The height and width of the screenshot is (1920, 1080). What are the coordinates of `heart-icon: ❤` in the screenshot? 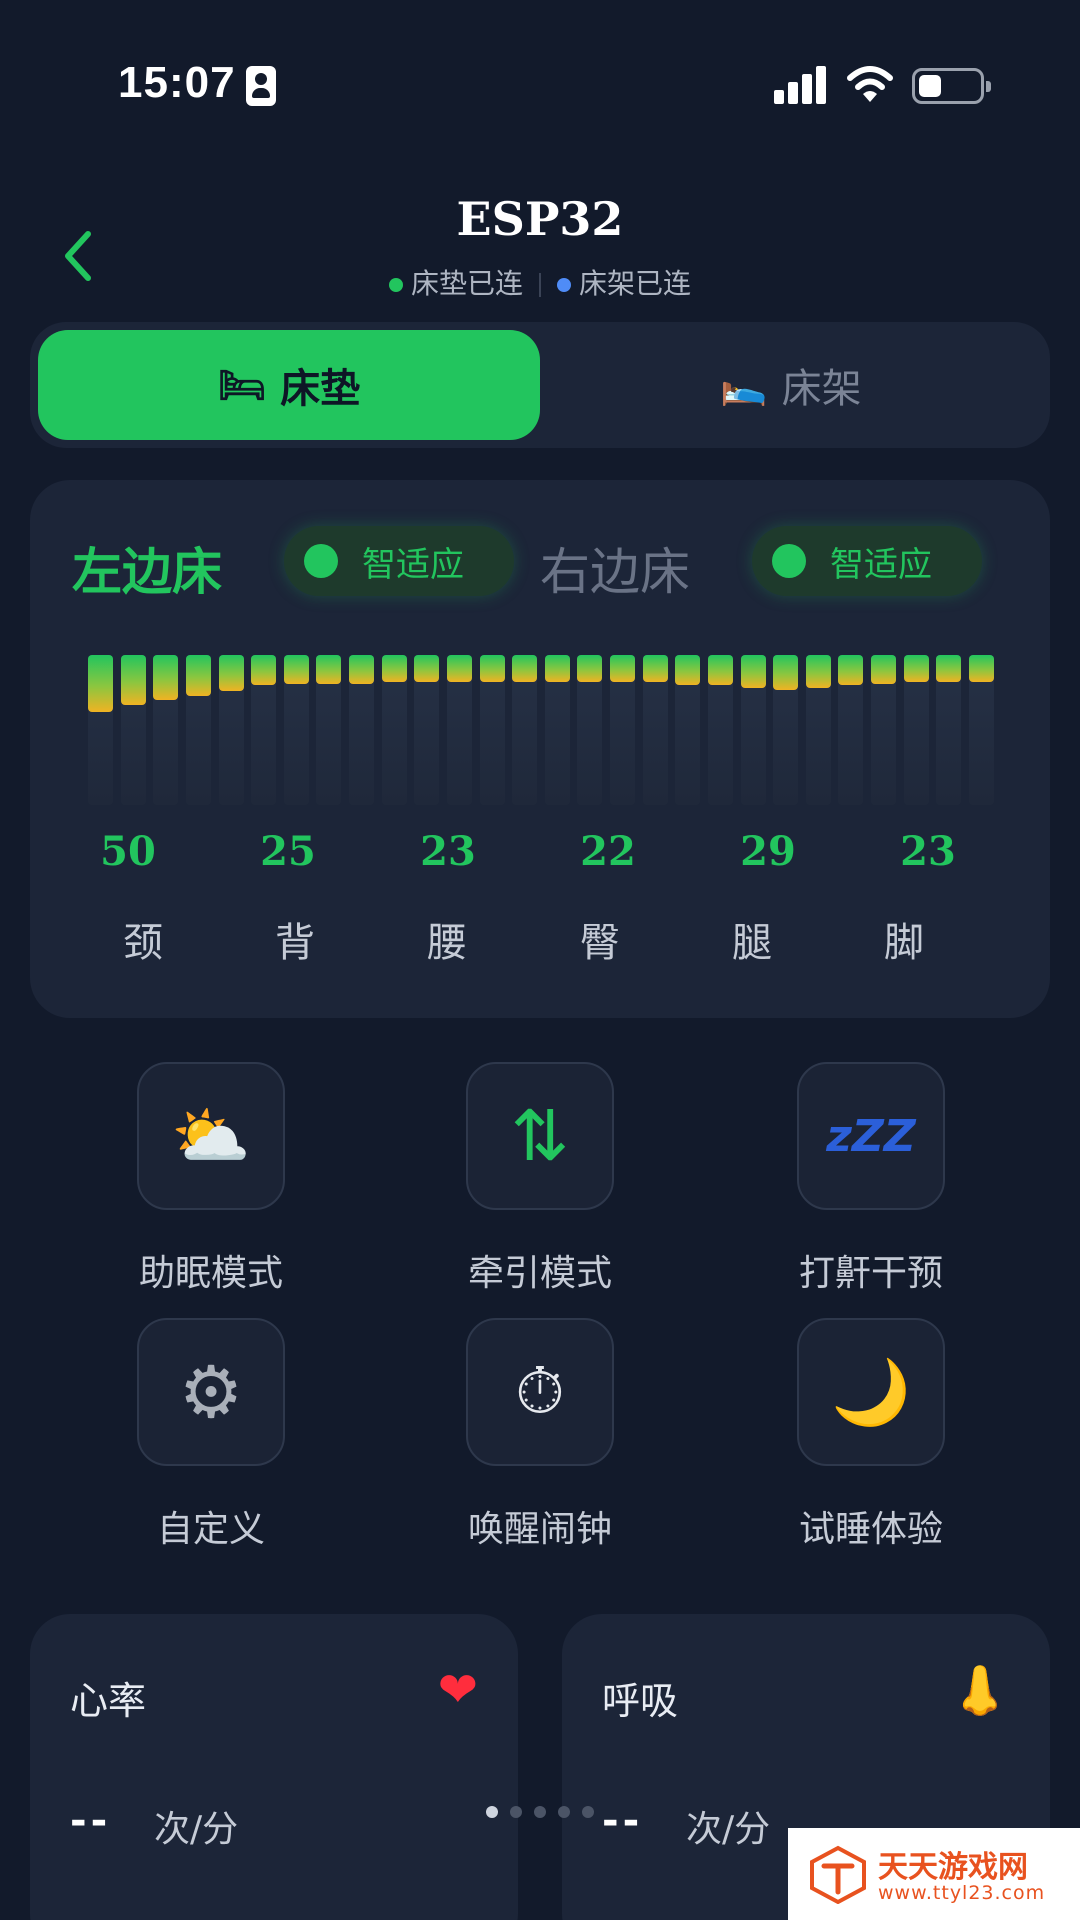 It's located at (457, 1690).